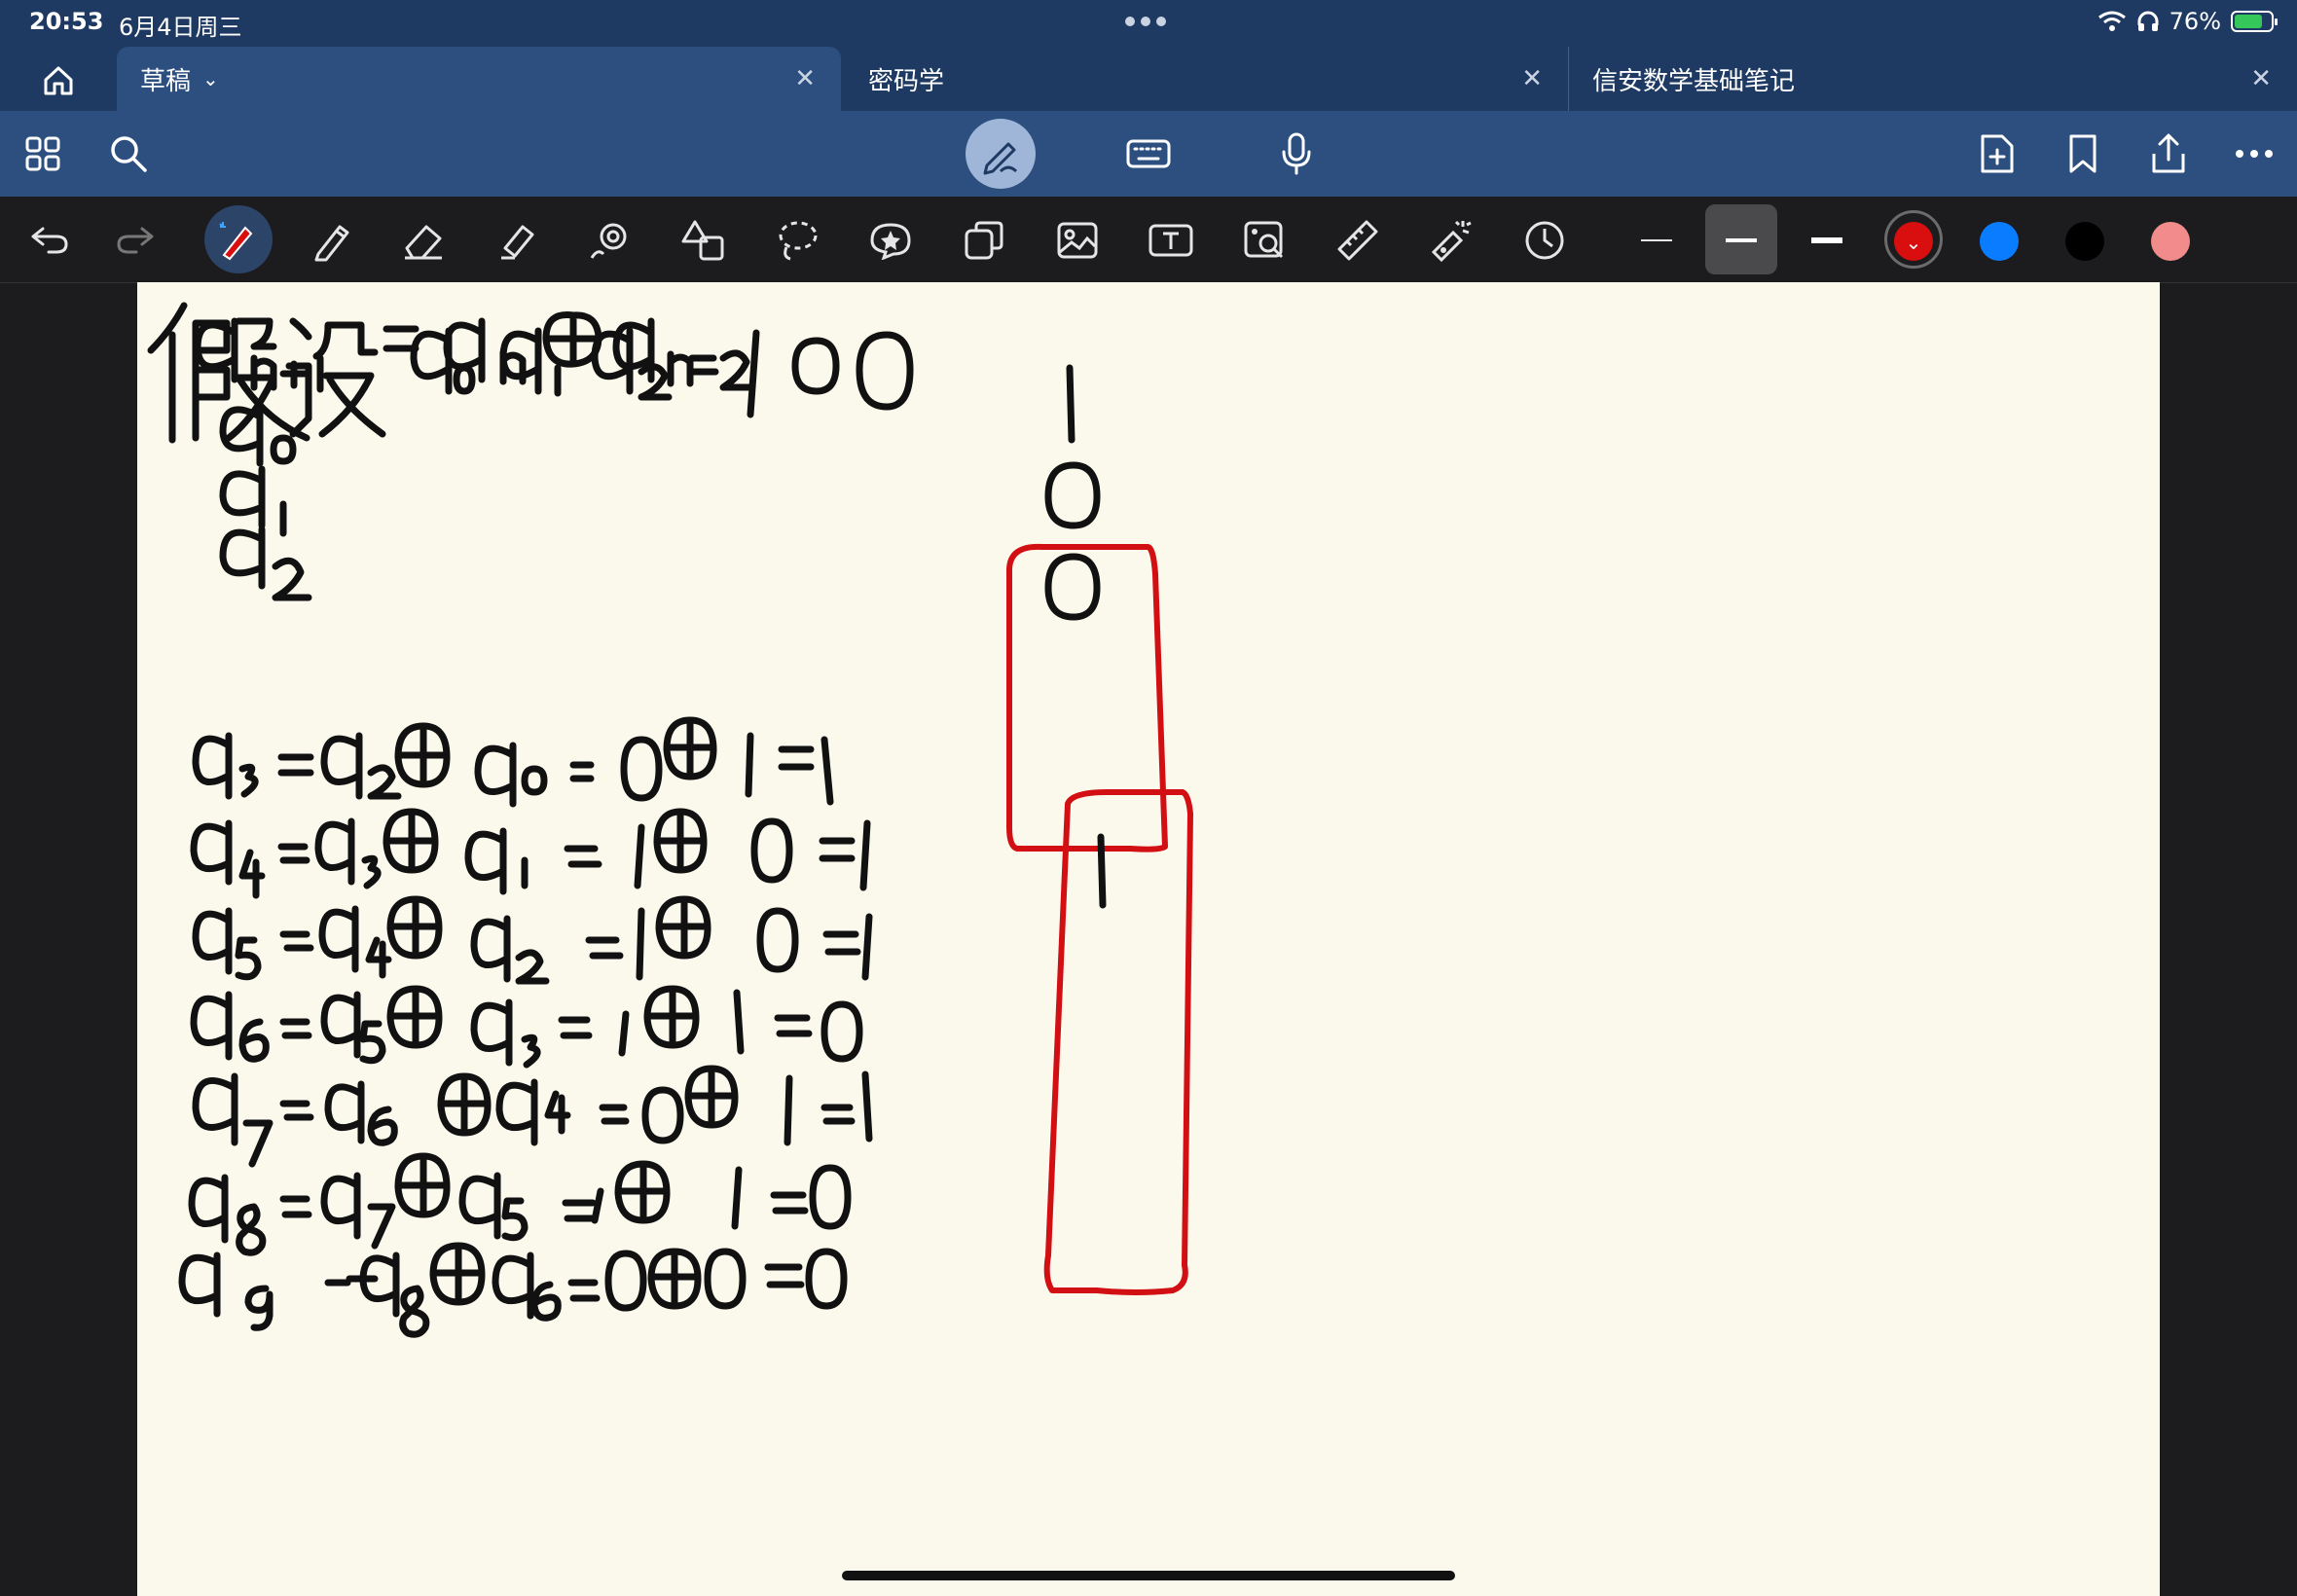  Describe the element at coordinates (1544, 240) in the screenshot. I see `clock-icon` at that location.